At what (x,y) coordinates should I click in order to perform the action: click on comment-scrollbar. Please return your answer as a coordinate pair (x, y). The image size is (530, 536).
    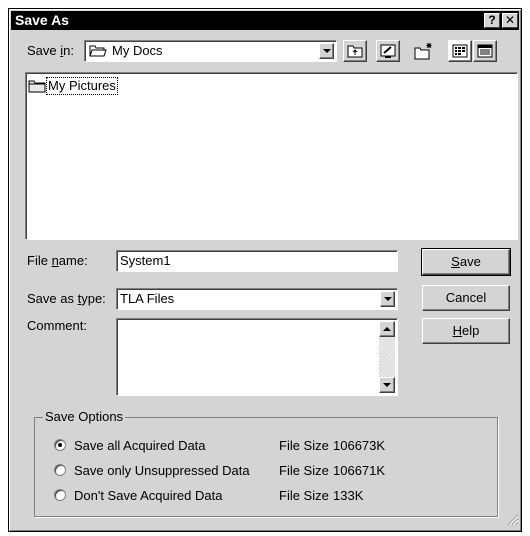
    Looking at the image, I should click on (387, 357).